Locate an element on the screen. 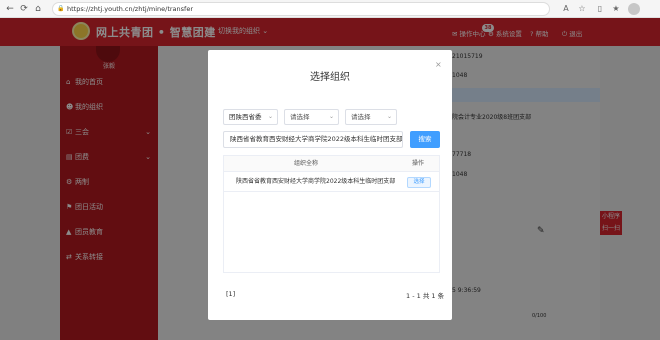 The height and width of the screenshot is (340, 660). lock-icon: 🔒 is located at coordinates (61, 8).